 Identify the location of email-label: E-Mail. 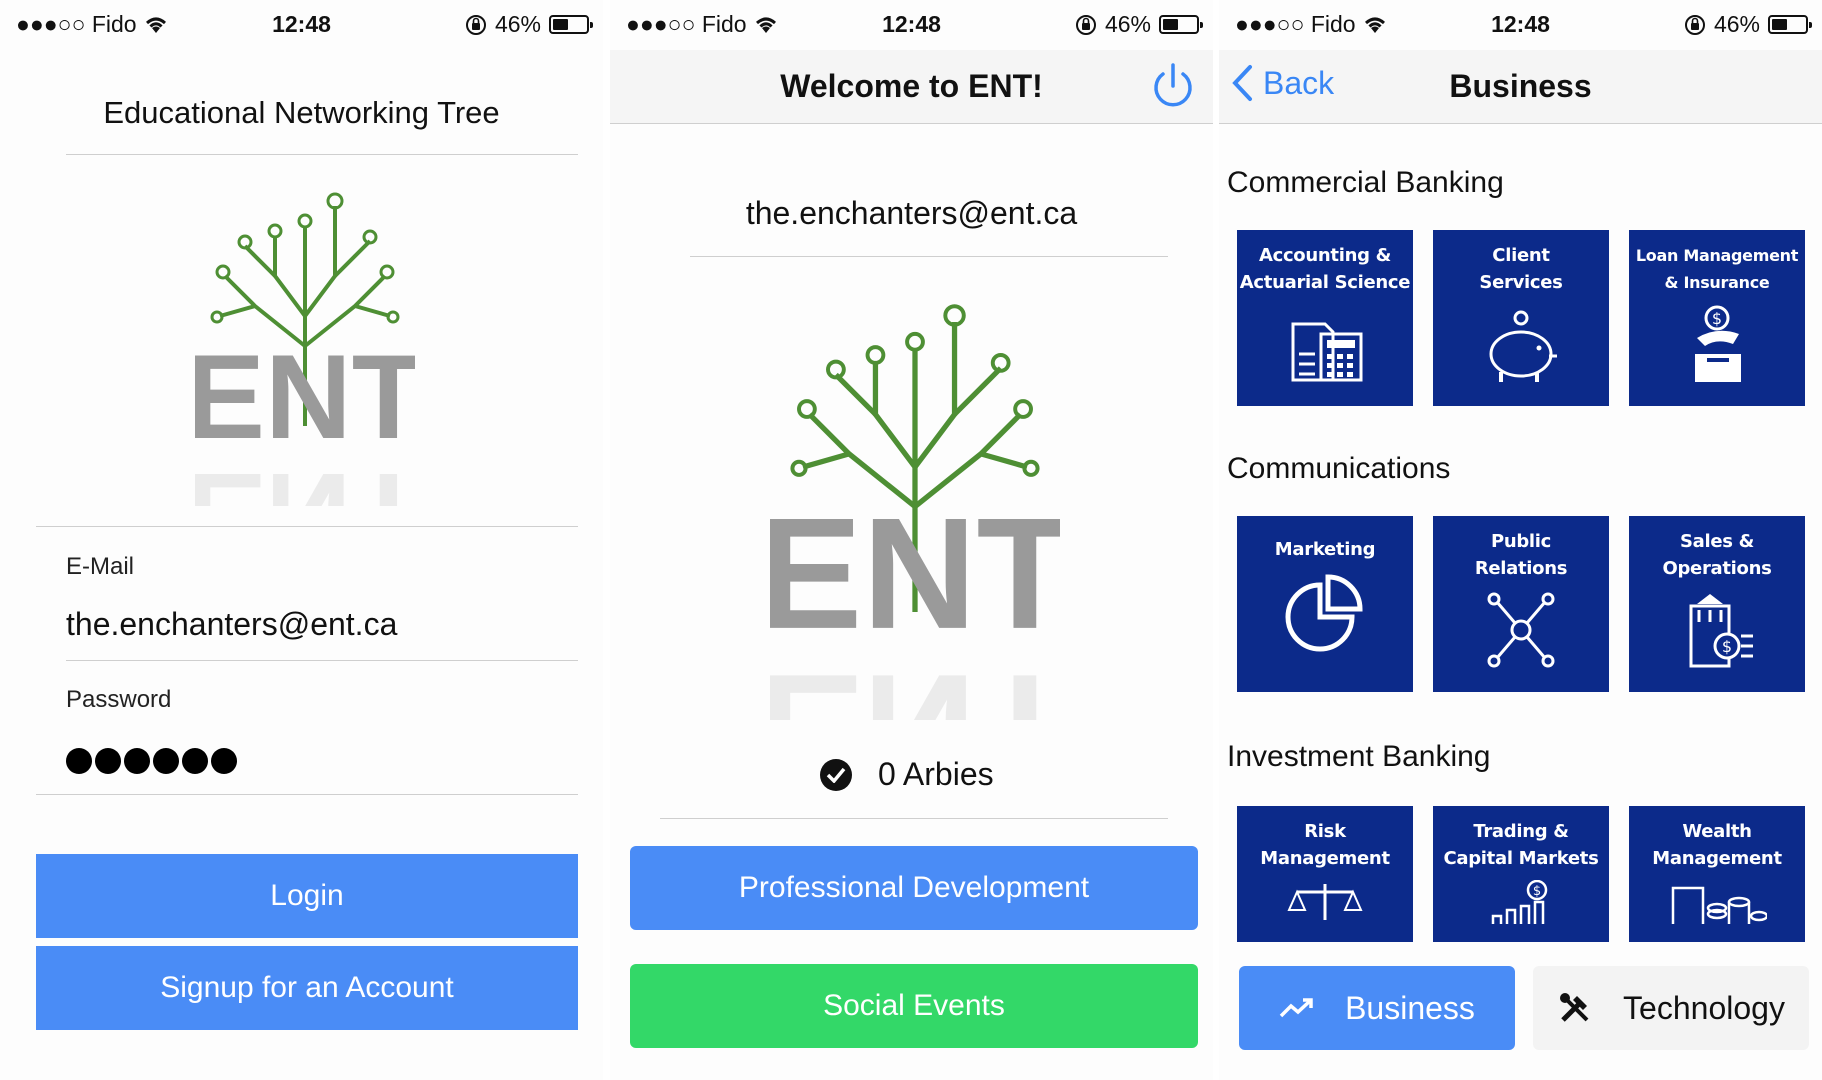
(100, 566).